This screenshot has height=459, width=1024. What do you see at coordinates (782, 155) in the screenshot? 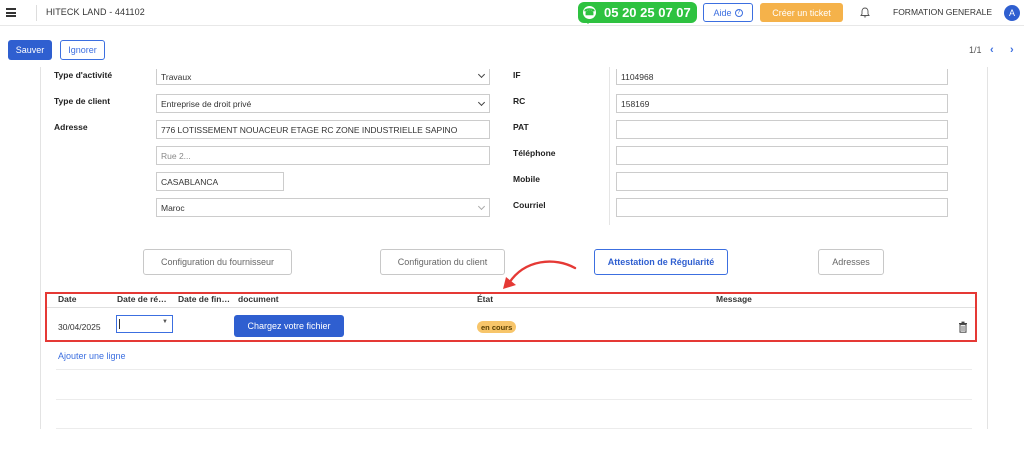
I see `phone-input` at bounding box center [782, 155].